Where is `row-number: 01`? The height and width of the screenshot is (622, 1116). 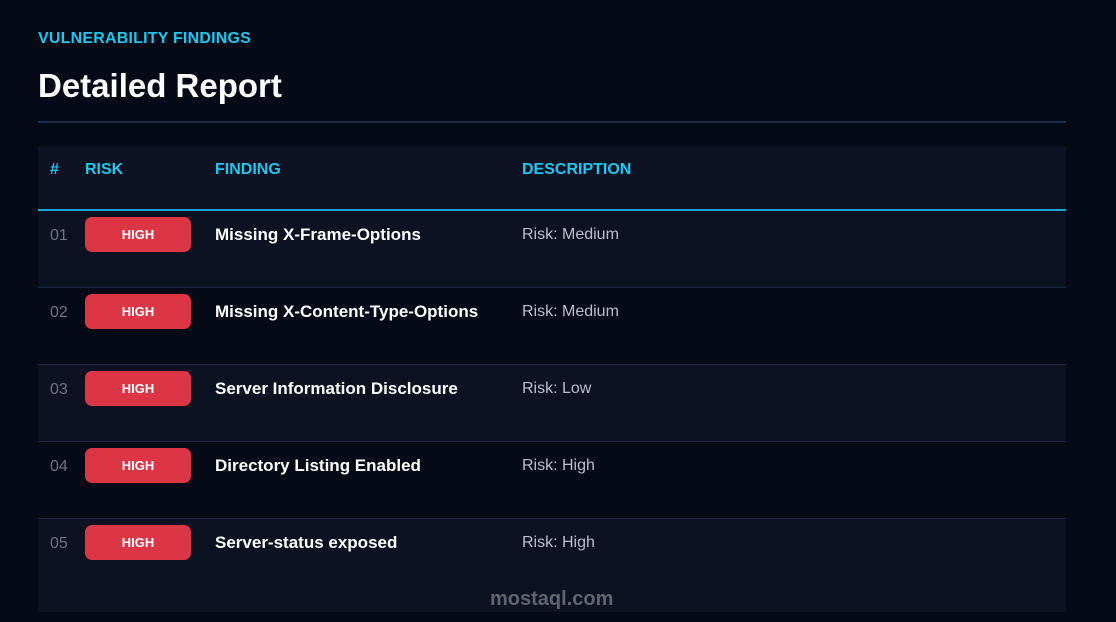
row-number: 01 is located at coordinates (59, 235).